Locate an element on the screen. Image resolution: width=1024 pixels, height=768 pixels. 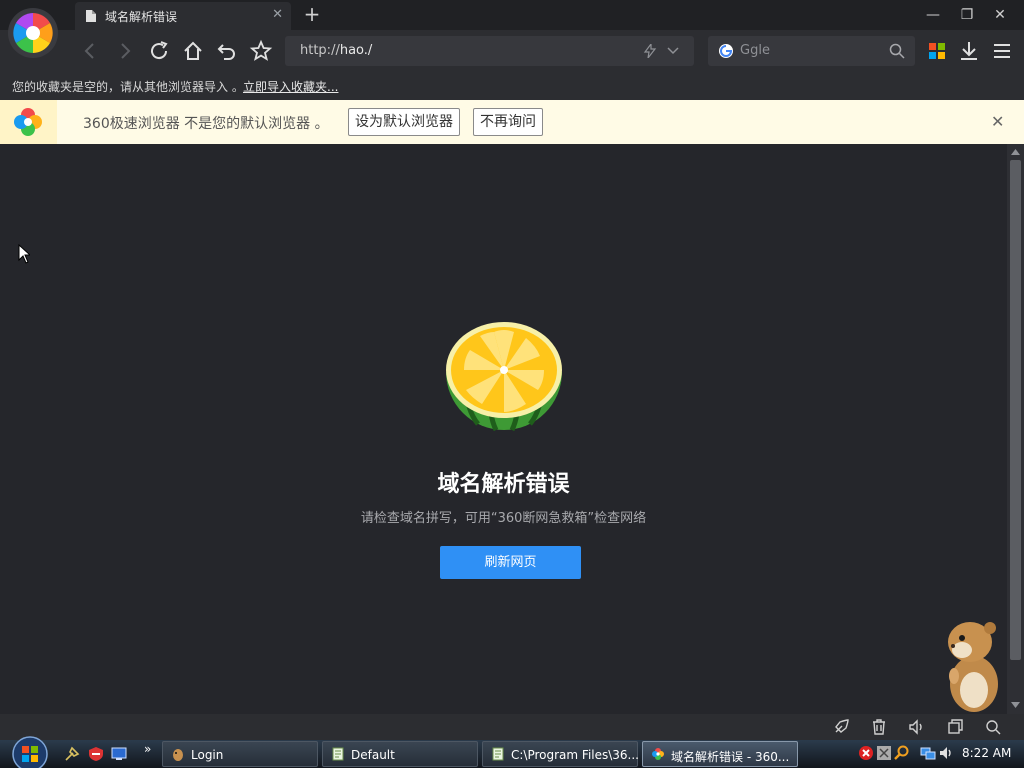
url-text: http://hao./ is located at coordinates (336, 50).